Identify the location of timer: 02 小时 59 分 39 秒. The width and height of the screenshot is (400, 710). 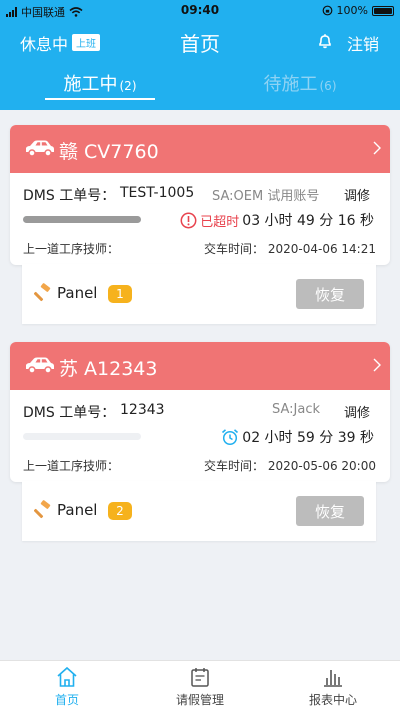
(297, 437).